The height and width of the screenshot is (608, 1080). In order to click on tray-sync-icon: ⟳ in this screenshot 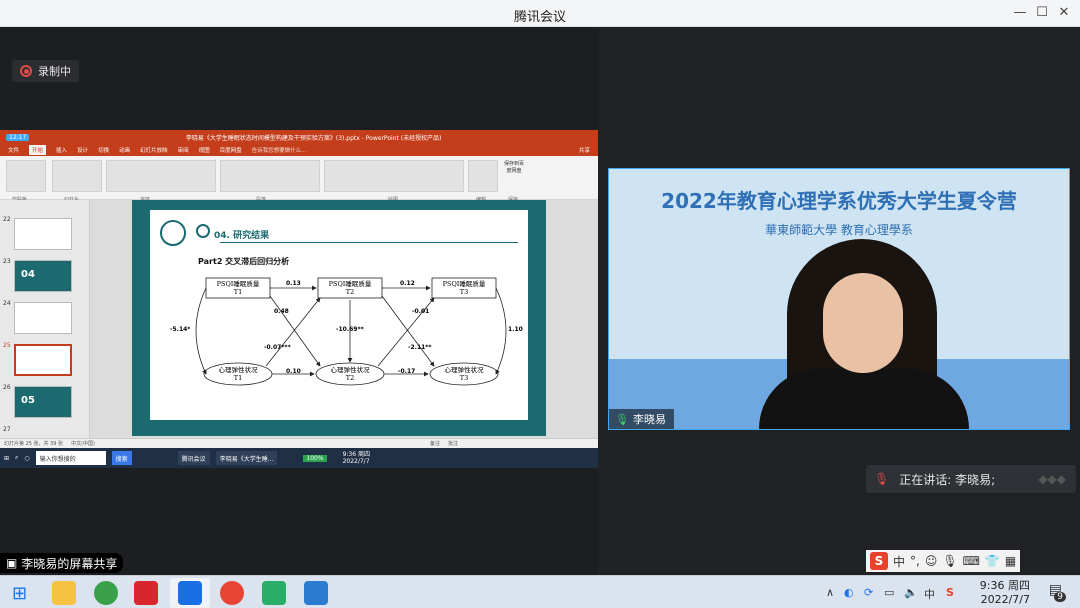, I will do `click(868, 592)`.